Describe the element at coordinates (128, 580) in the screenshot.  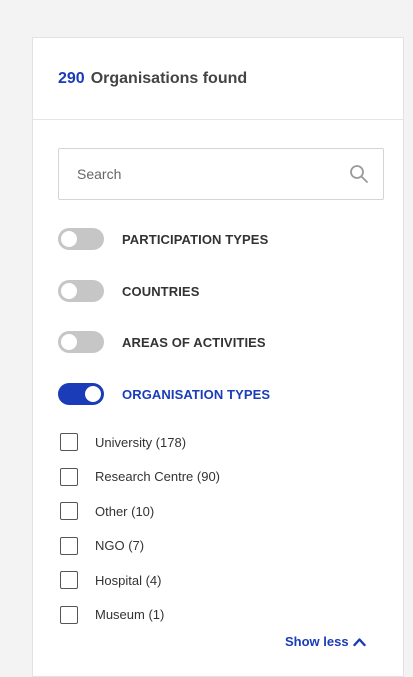
I see `checkbox-label: Hospital (4)` at that location.